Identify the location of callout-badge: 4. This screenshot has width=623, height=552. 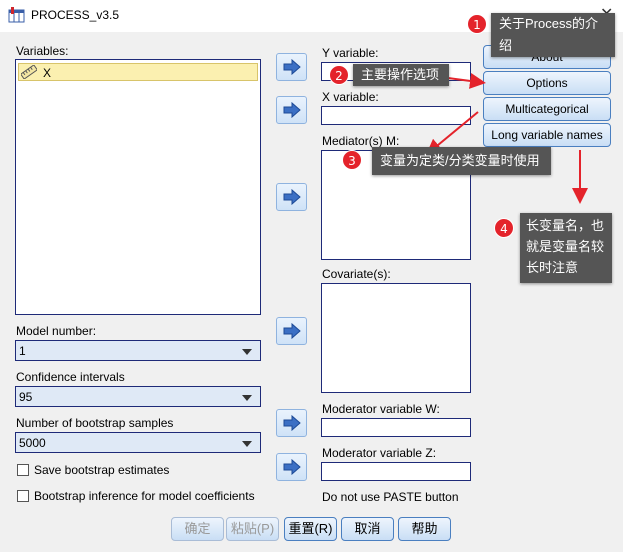
(504, 228).